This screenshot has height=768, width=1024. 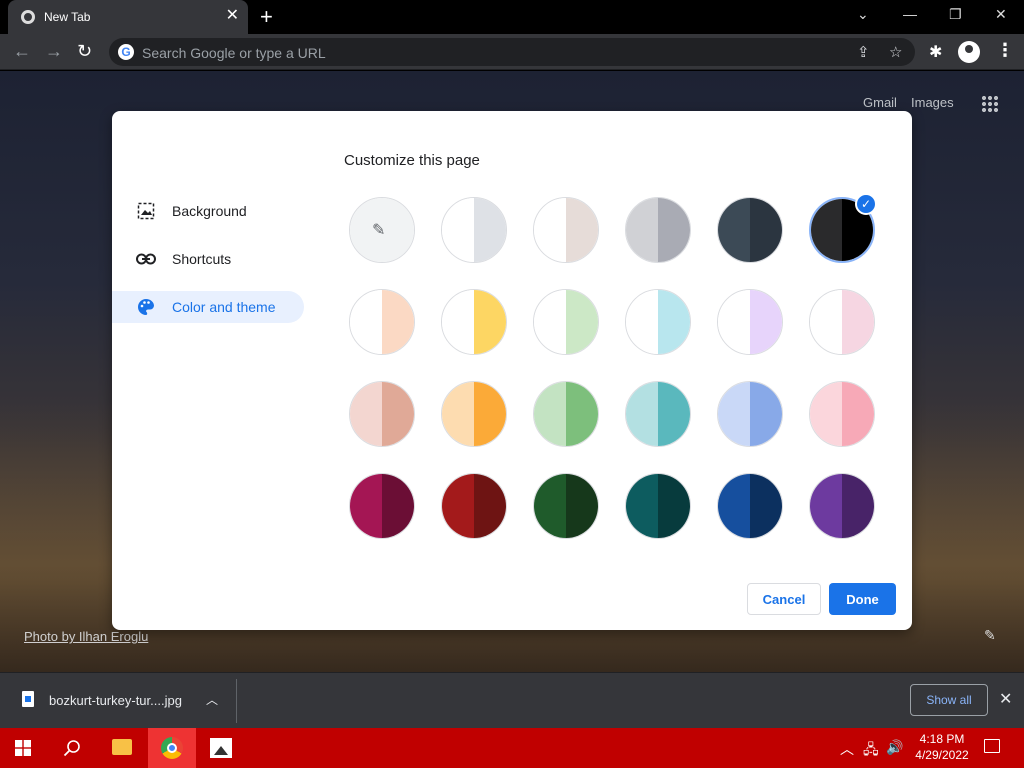 What do you see at coordinates (1005, 699) in the screenshot?
I see `download-bar-close-icon: ✕` at bounding box center [1005, 699].